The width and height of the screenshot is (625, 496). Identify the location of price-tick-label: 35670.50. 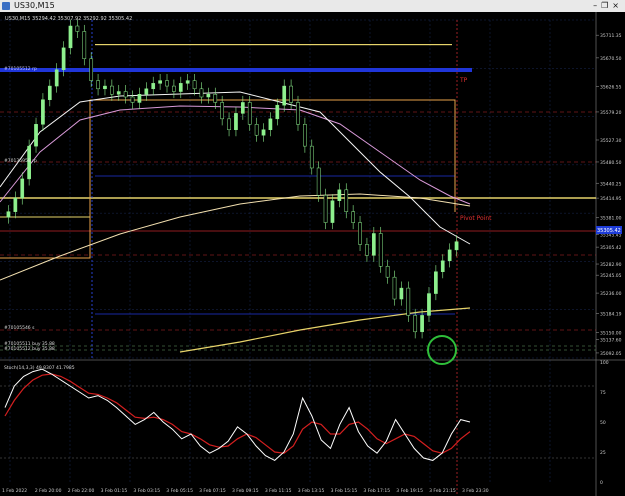
(611, 59).